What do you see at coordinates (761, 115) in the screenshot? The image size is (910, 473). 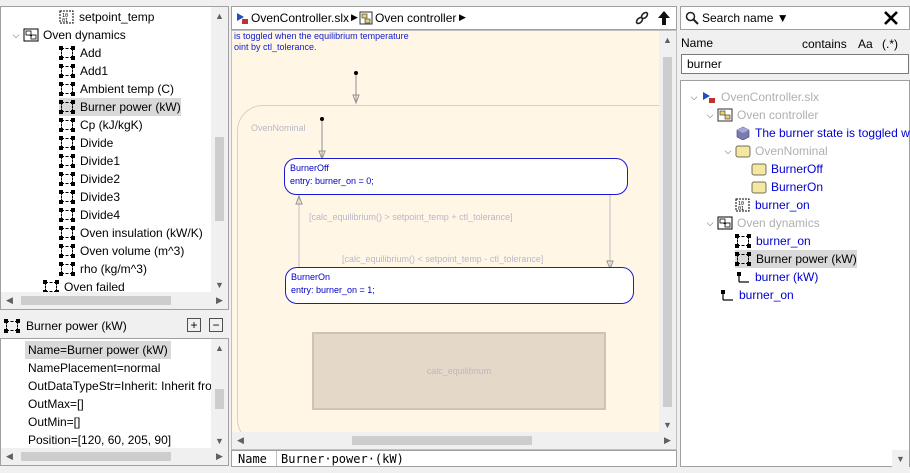 I see `search-result-item: ⌵ Oven controller` at bounding box center [761, 115].